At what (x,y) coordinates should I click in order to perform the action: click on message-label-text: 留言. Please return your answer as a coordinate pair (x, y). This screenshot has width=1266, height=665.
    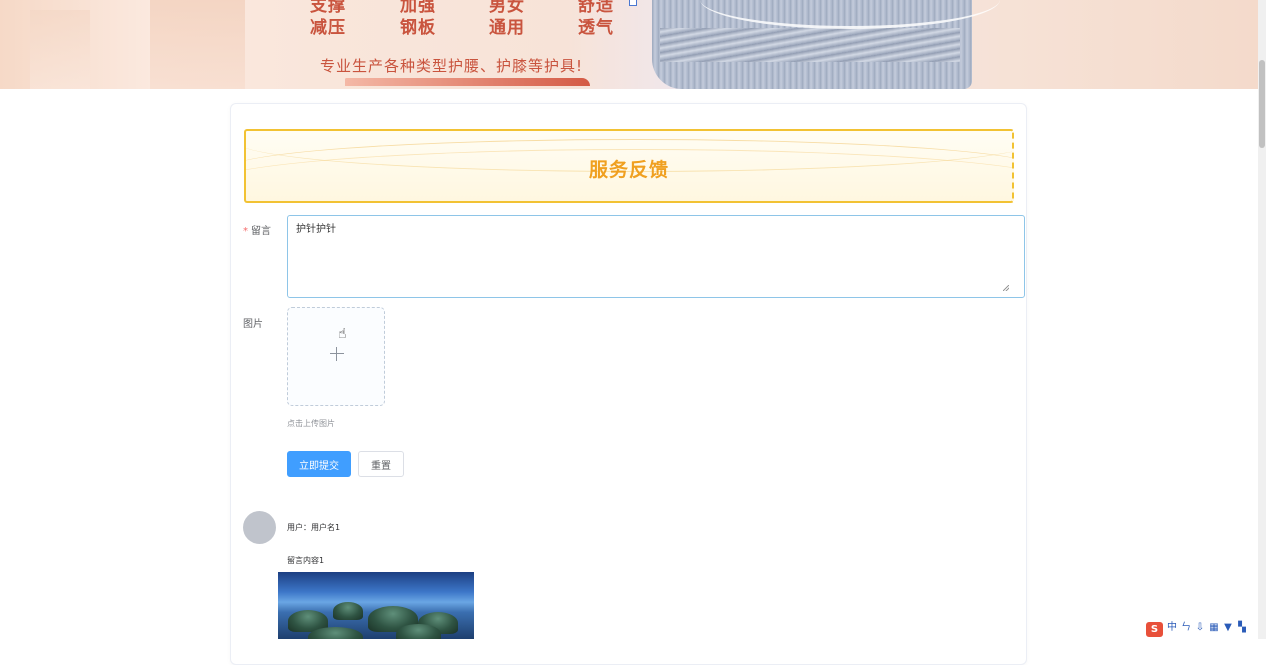
    Looking at the image, I should click on (261, 231).